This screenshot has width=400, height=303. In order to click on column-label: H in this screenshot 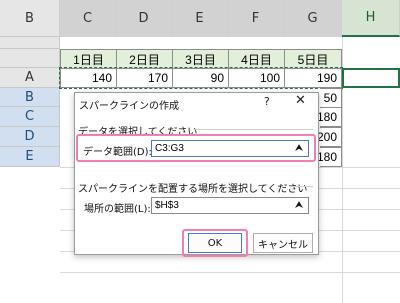, I will do `click(370, 17)`.